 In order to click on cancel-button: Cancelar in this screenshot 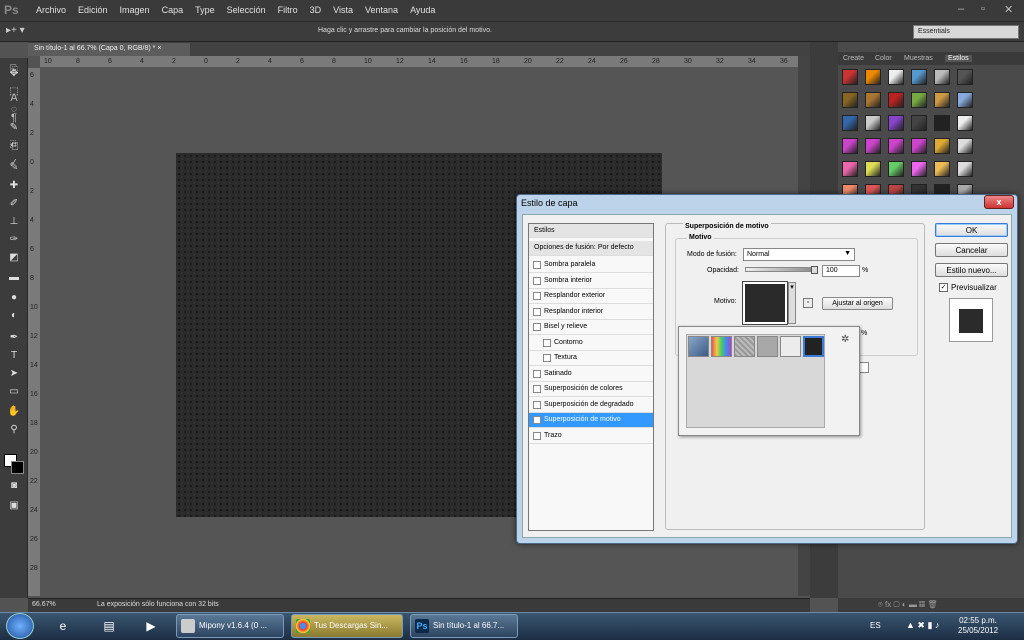, I will do `click(971, 250)`.